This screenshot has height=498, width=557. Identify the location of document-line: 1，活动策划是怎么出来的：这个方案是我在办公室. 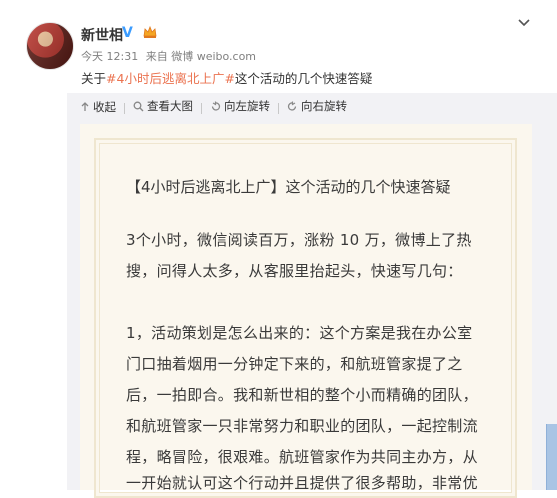
(299, 333).